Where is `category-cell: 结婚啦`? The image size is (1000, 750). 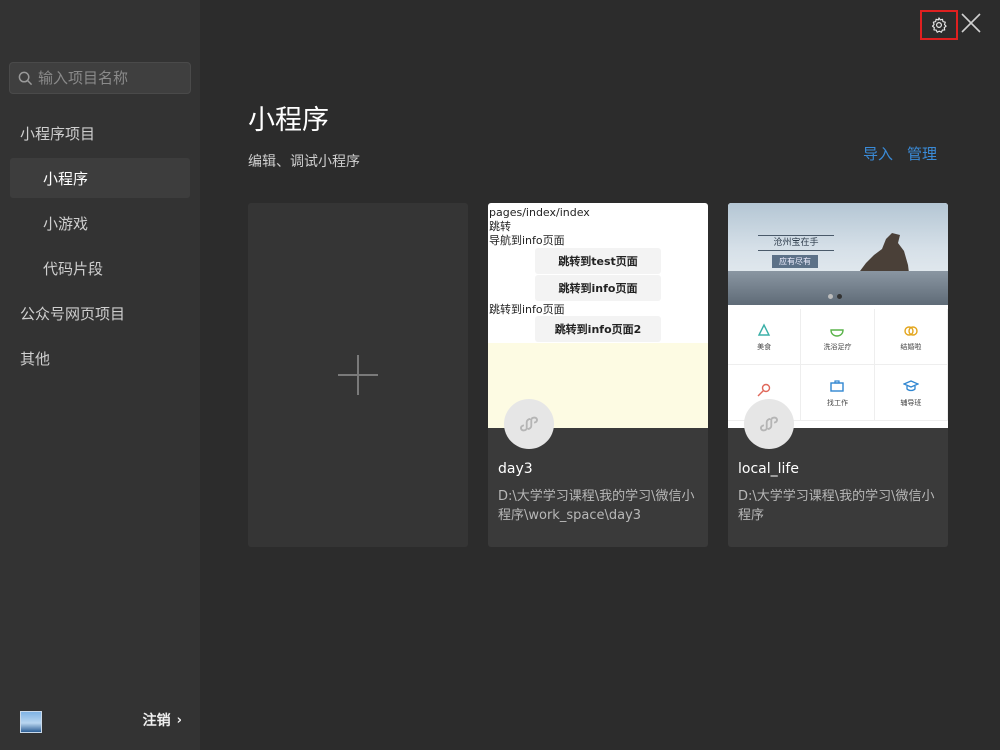 category-cell: 结婚啦 is located at coordinates (911, 337).